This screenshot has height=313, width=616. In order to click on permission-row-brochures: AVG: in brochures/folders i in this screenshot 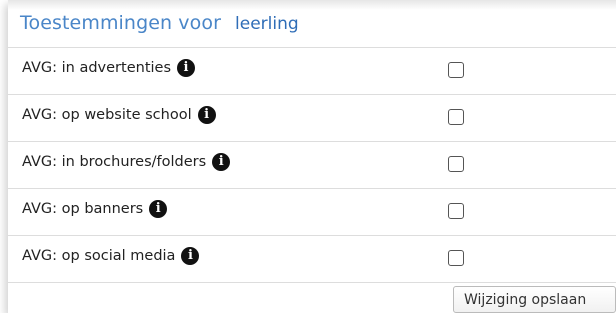, I will do `click(312, 165)`.